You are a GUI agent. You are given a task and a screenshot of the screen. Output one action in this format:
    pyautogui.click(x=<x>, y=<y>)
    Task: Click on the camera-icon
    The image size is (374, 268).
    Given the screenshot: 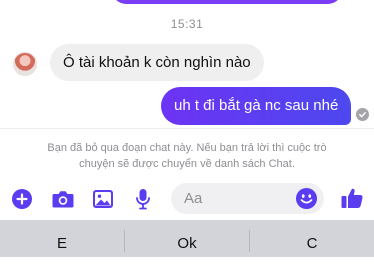 What is the action you would take?
    pyautogui.click(x=63, y=199)
    